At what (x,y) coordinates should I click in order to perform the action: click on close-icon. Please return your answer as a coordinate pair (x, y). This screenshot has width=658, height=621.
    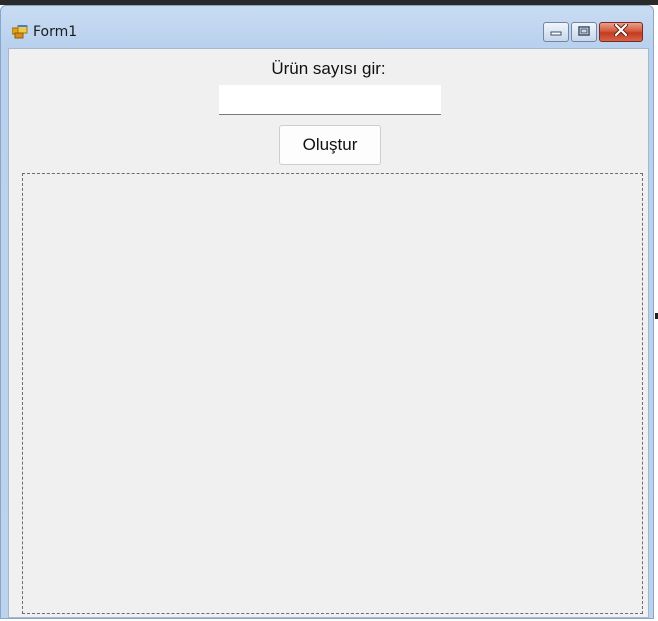
    Looking at the image, I should click on (621, 32).